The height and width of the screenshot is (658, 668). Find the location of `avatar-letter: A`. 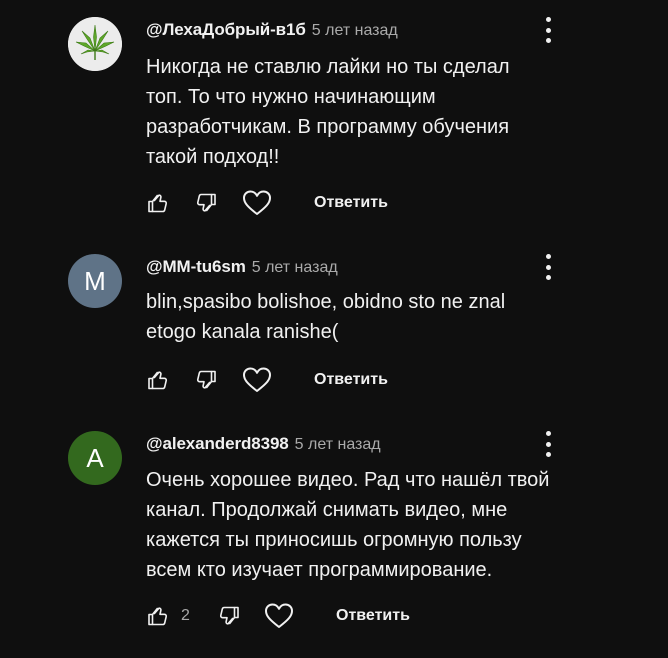

avatar-letter: A is located at coordinates (95, 457).